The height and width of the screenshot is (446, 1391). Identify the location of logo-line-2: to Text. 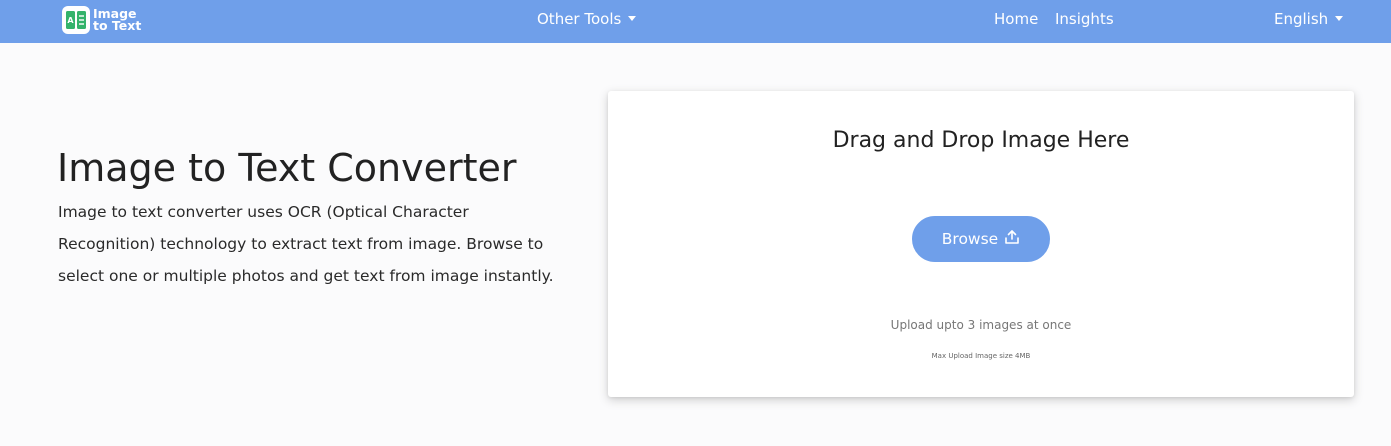
(117, 25).